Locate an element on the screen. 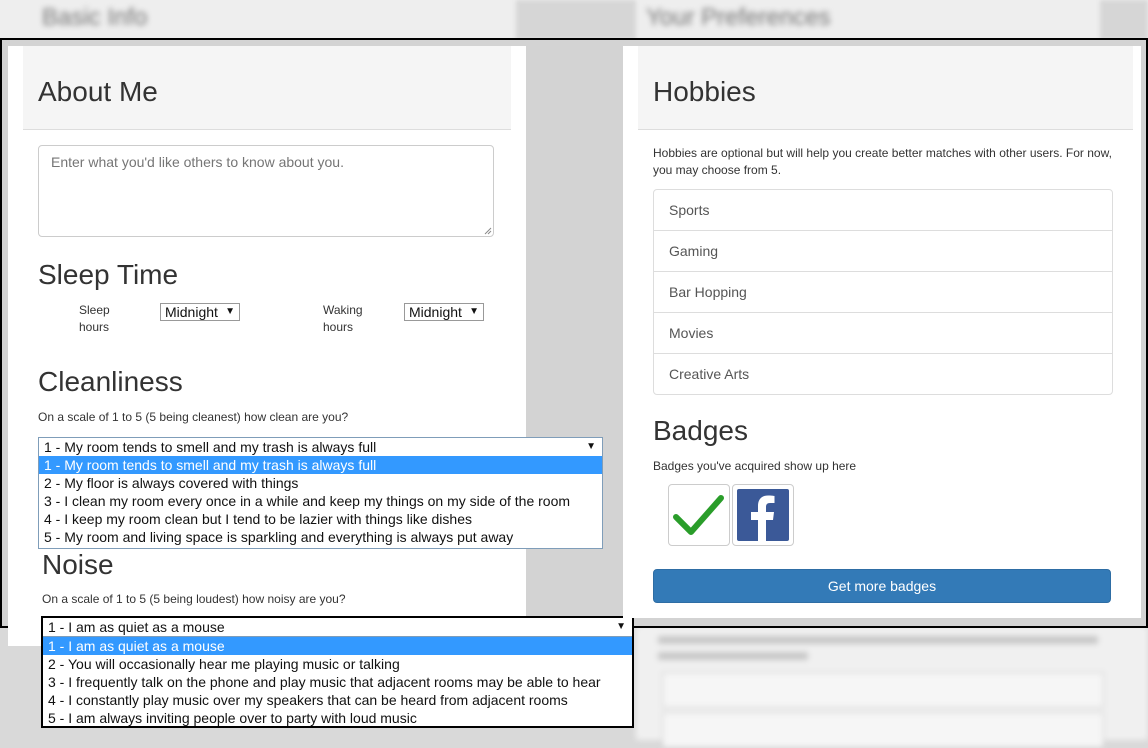  hobbies-header: Hobbies is located at coordinates (885, 88).